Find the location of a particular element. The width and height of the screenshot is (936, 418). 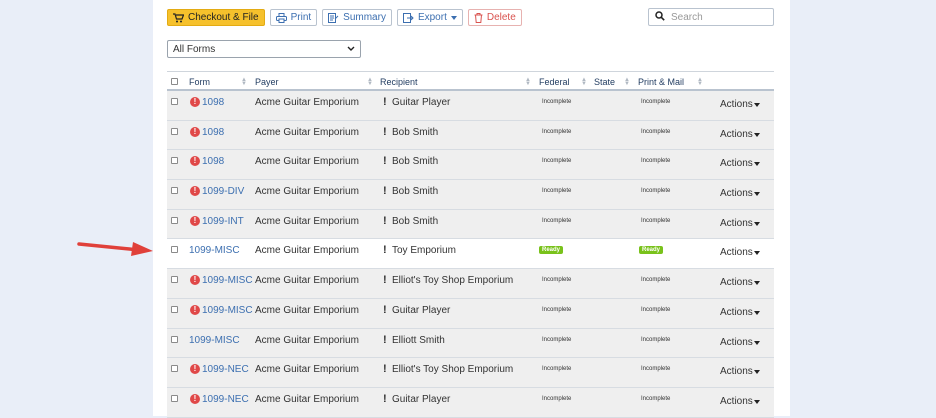

column-header-form: Form is located at coordinates (199, 82).